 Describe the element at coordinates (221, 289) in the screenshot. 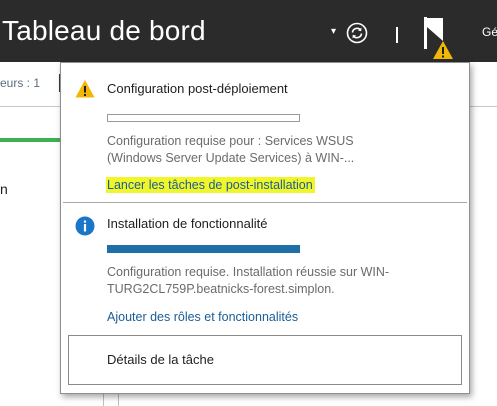

I see `notification-description-line-2: TURG2CL759P.beatnicks-forest.simplon.` at that location.